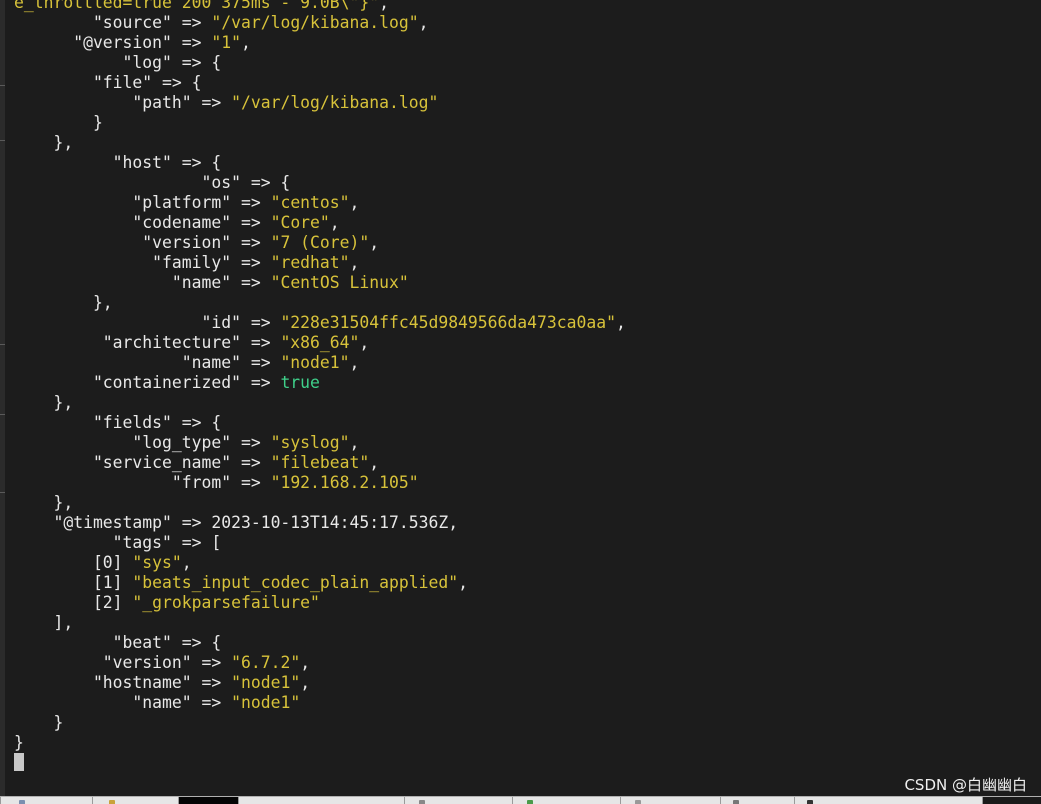  I want to click on code-text: }, so click(39, 722).